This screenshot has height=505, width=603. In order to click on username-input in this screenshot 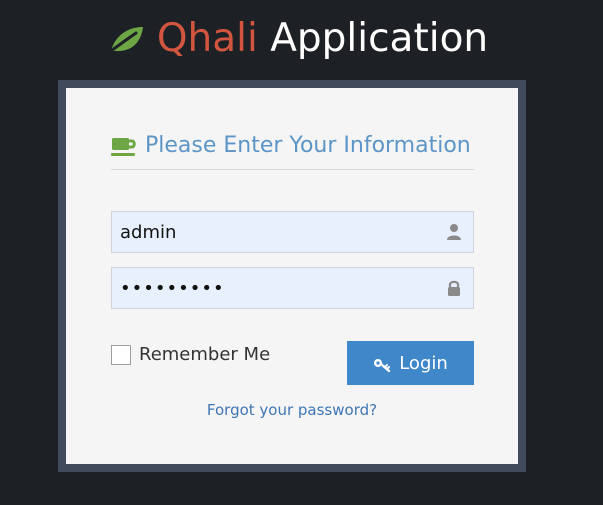, I will do `click(292, 232)`.